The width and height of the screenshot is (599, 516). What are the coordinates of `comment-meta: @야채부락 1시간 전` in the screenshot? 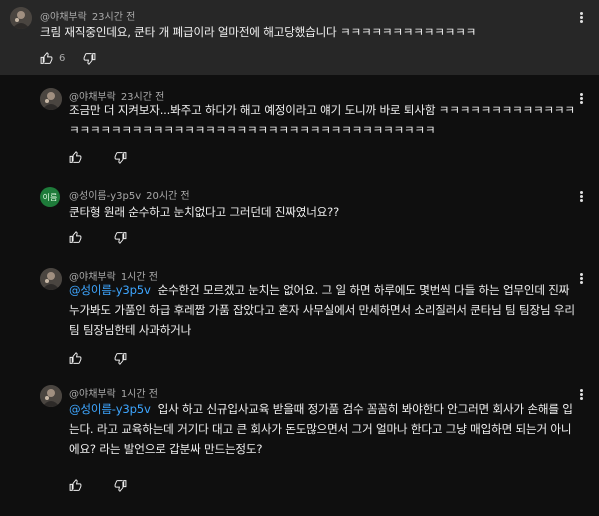 It's located at (113, 392).